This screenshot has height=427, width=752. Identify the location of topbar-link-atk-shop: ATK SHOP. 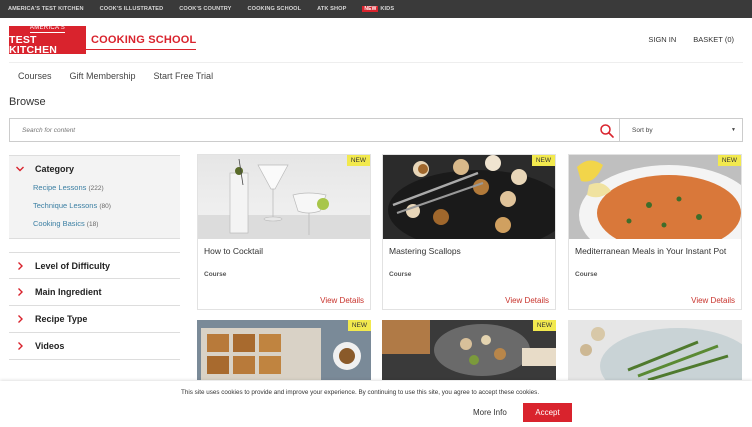
(331, 9).